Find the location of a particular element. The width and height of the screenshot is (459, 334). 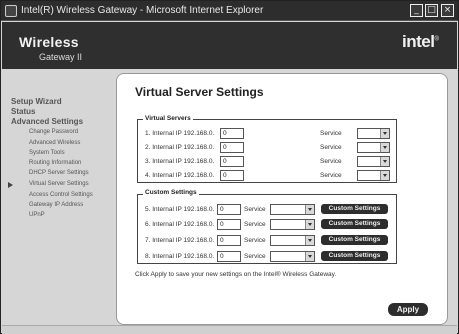

nav-item-change-password: Change Password is located at coordinates (53, 132).